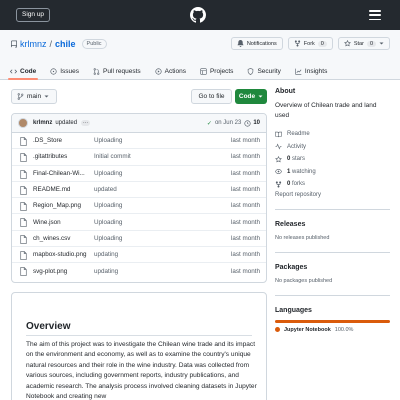  What do you see at coordinates (139, 190) in the screenshot?
I see `table-row: README.md updated last month` at bounding box center [139, 190].